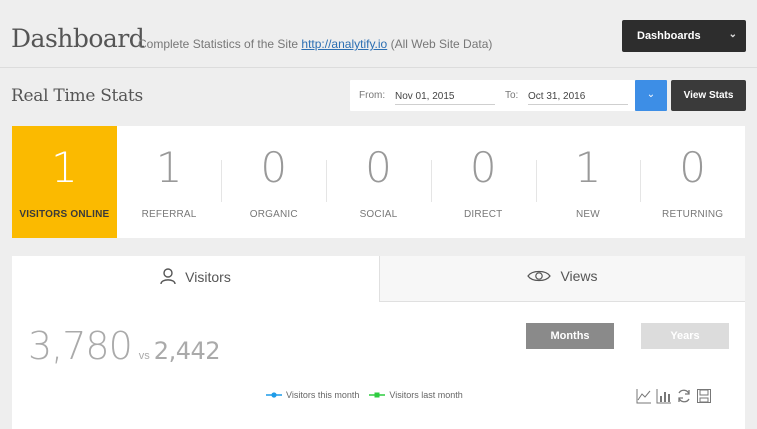 This screenshot has height=429, width=757. I want to click on chart-legend: Visitors this month Visitors last month, so click(364, 395).